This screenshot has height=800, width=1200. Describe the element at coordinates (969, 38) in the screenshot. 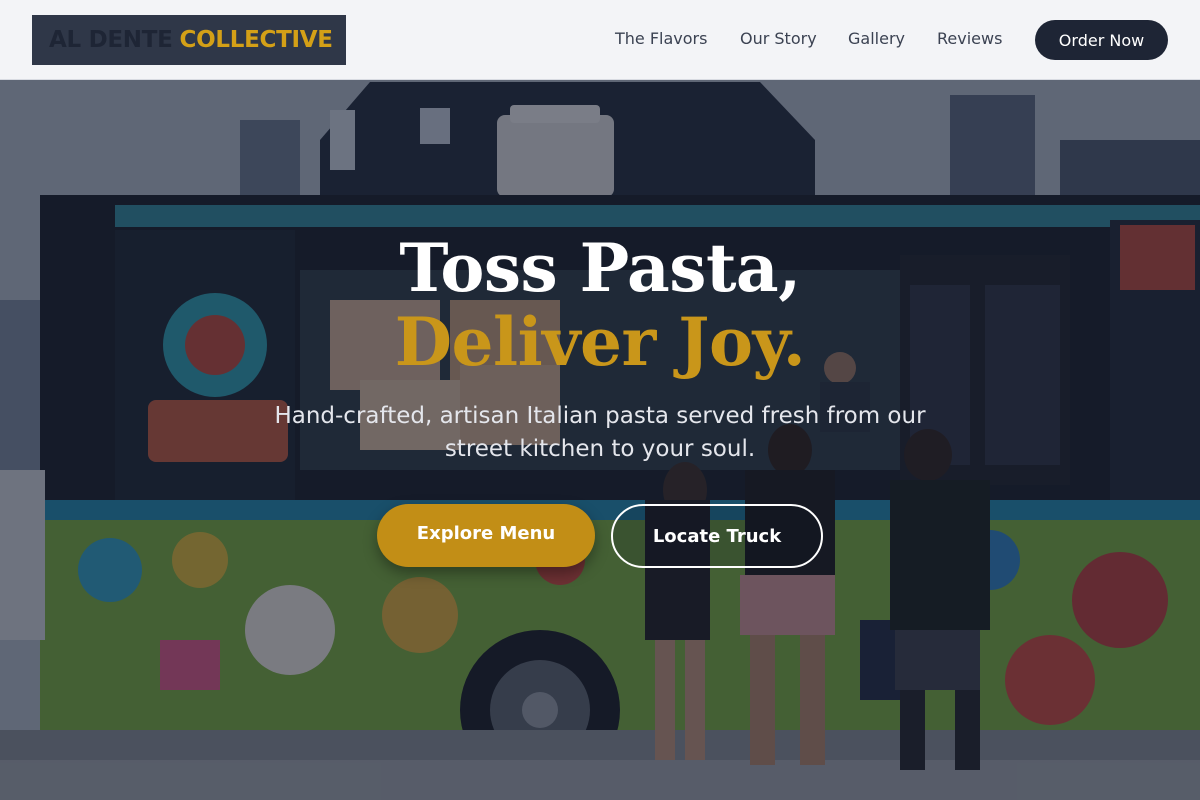

I see `nav-link-reviews: Reviews` at that location.